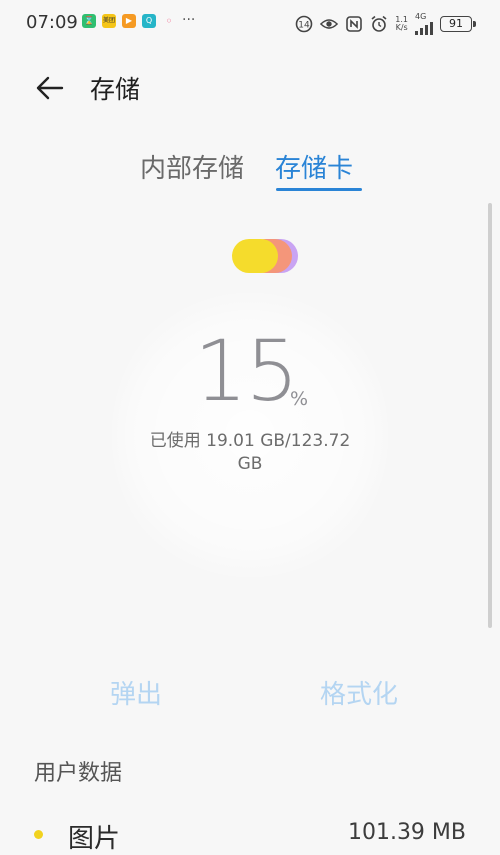 The width and height of the screenshot is (500, 855). What do you see at coordinates (78, 773) in the screenshot?
I see `section-title-user-data: 用户数据` at bounding box center [78, 773].